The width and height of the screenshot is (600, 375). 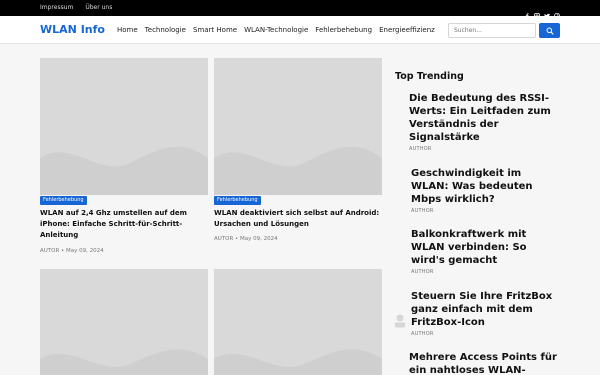 I want to click on pinterest-icon, so click(x=557, y=12).